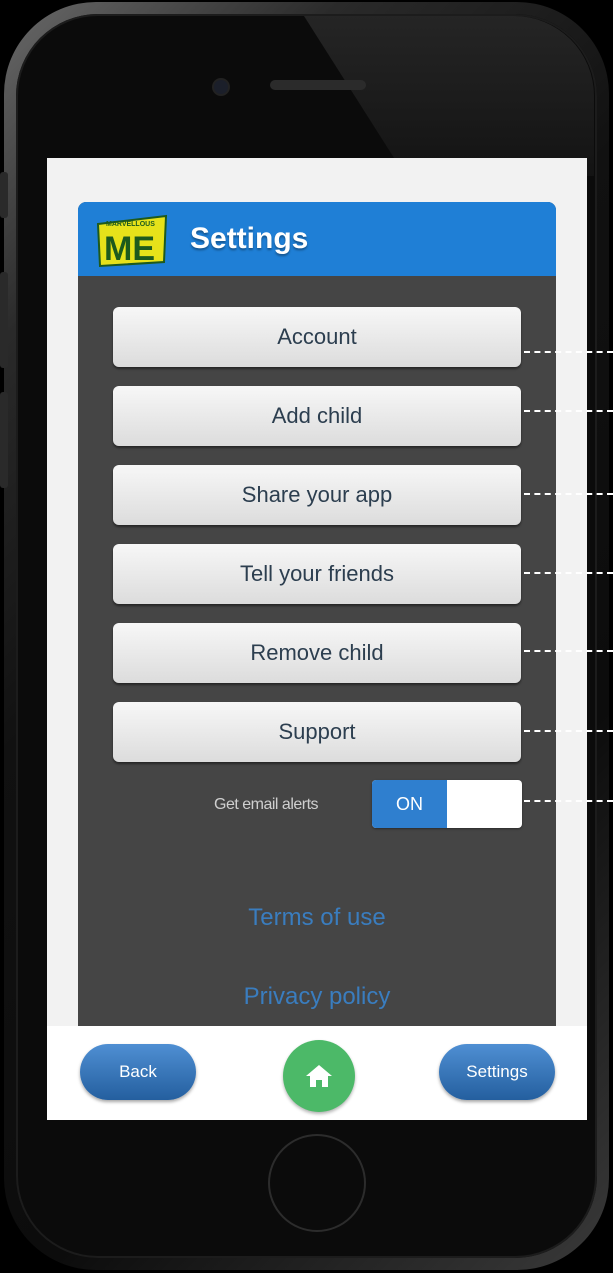 The image size is (613, 1273). I want to click on email-alerts-label: Get email alerts, so click(266, 804).